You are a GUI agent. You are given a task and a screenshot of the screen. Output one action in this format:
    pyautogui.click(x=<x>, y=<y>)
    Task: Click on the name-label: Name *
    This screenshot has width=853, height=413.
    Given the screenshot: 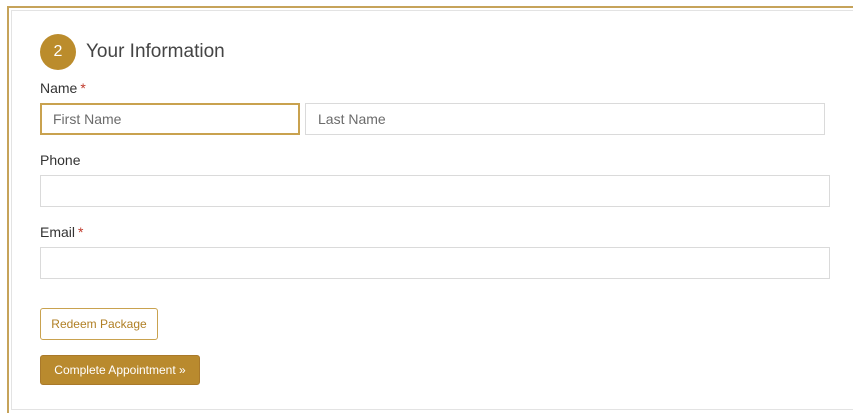 What is the action you would take?
    pyautogui.click(x=63, y=88)
    